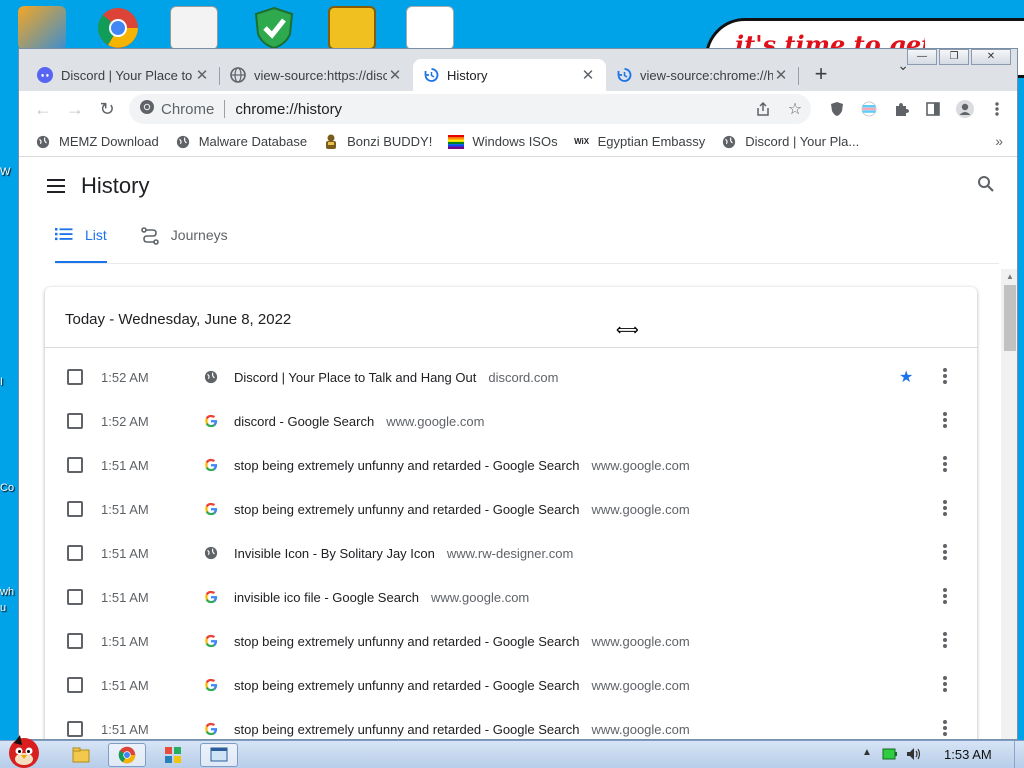 This screenshot has height=768, width=1024. What do you see at coordinates (97, 142) in the screenshot?
I see `bookmark-memz-download: MEMZ Download` at bounding box center [97, 142].